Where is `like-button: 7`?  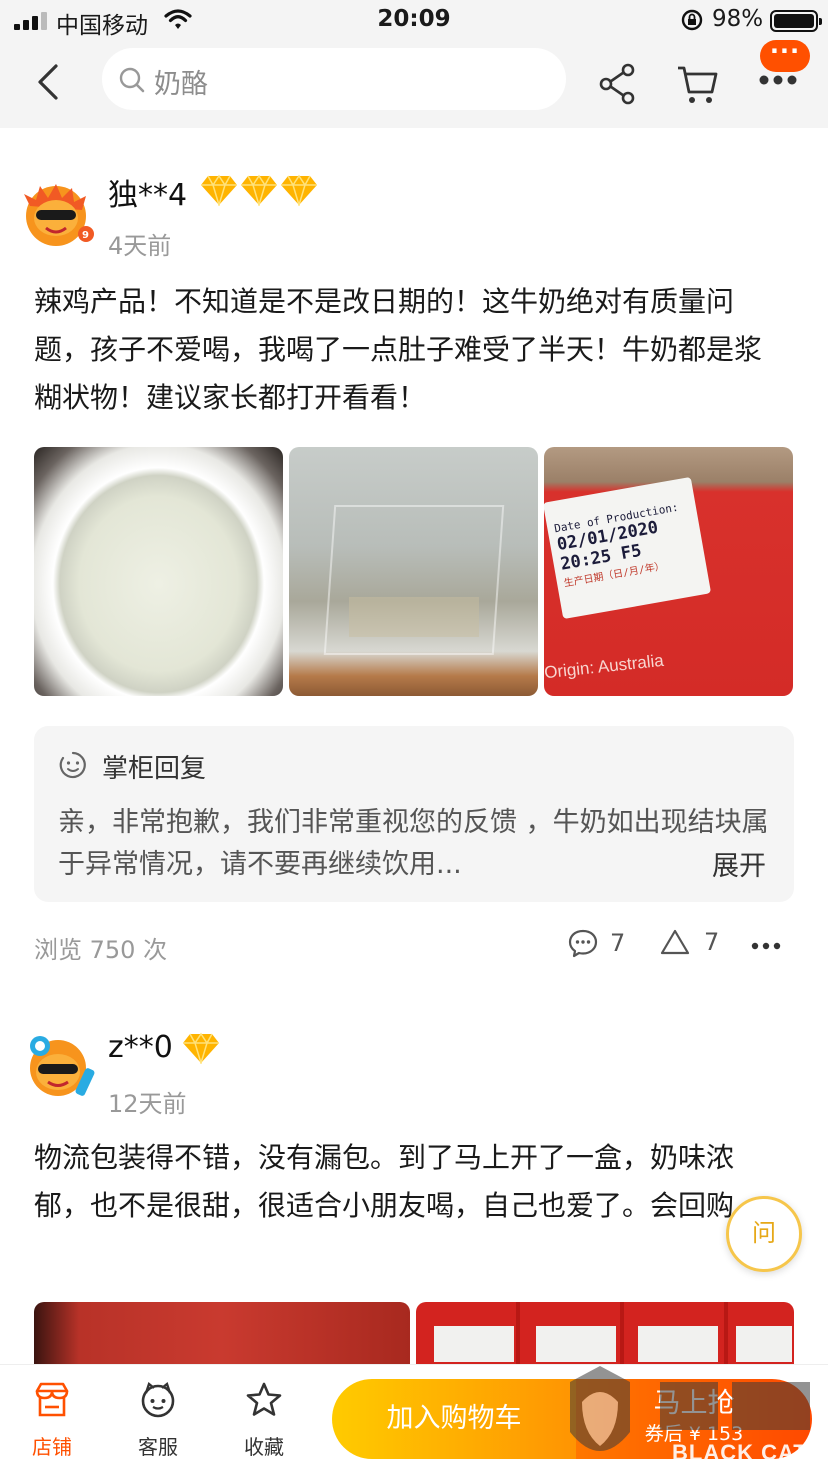 like-button: 7 is located at coordinates (689, 942).